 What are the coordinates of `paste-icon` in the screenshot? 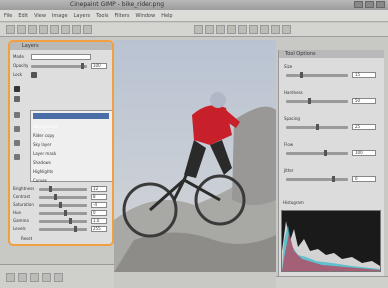 It's located at (87, 29).